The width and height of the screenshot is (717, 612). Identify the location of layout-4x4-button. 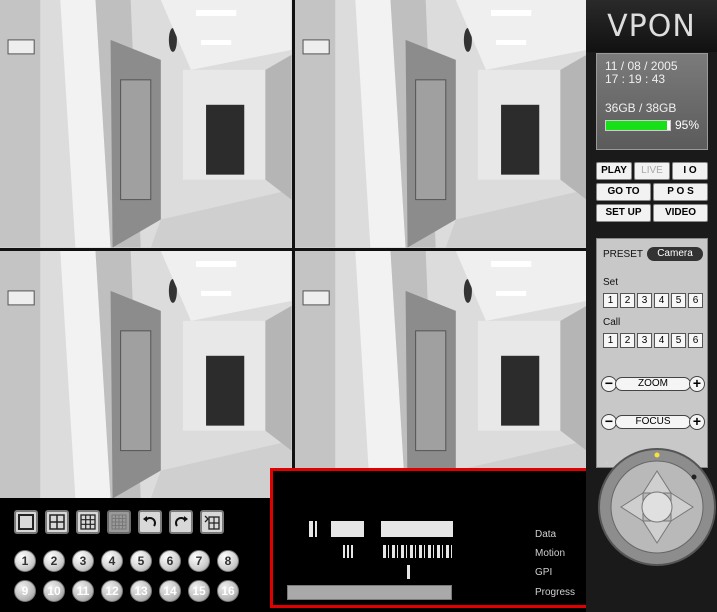
(119, 522).